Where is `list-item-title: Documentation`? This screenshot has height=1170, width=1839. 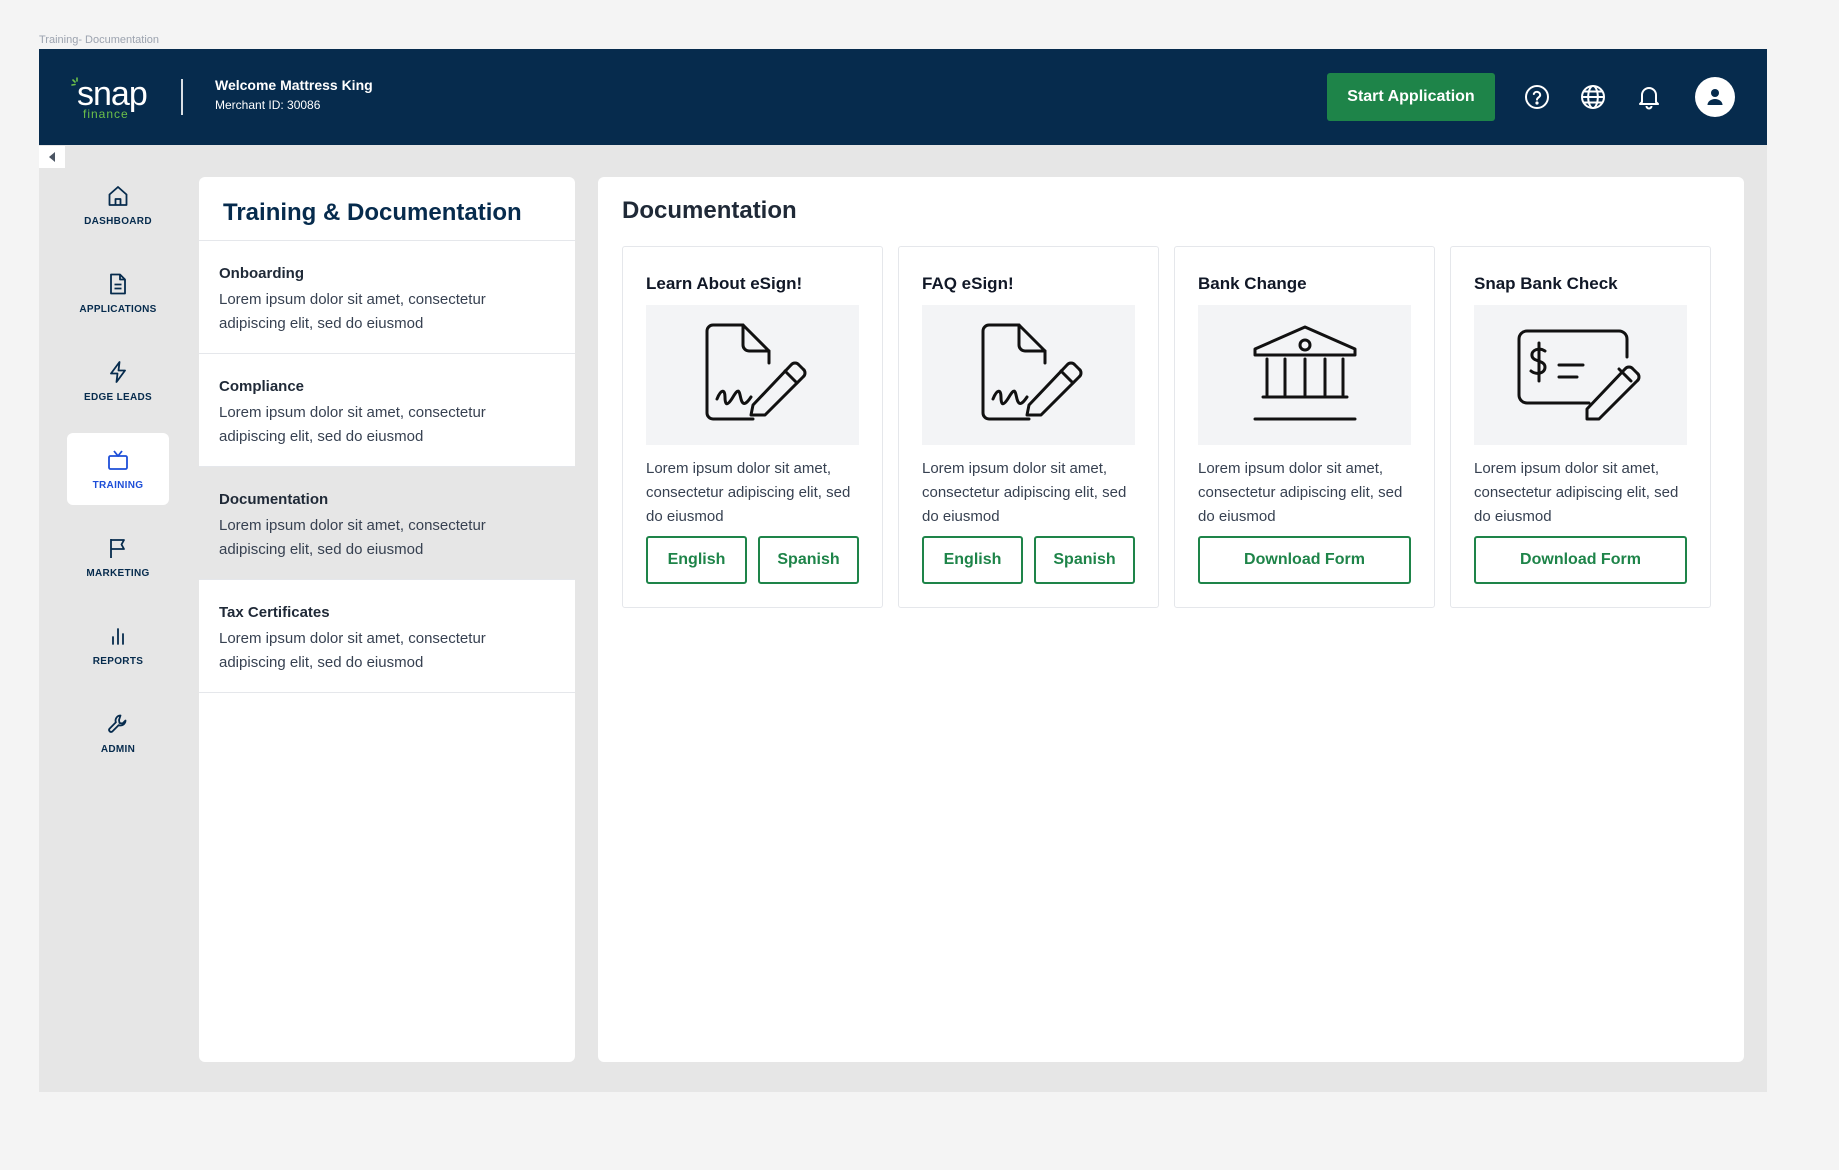
list-item-title: Documentation is located at coordinates (274, 499).